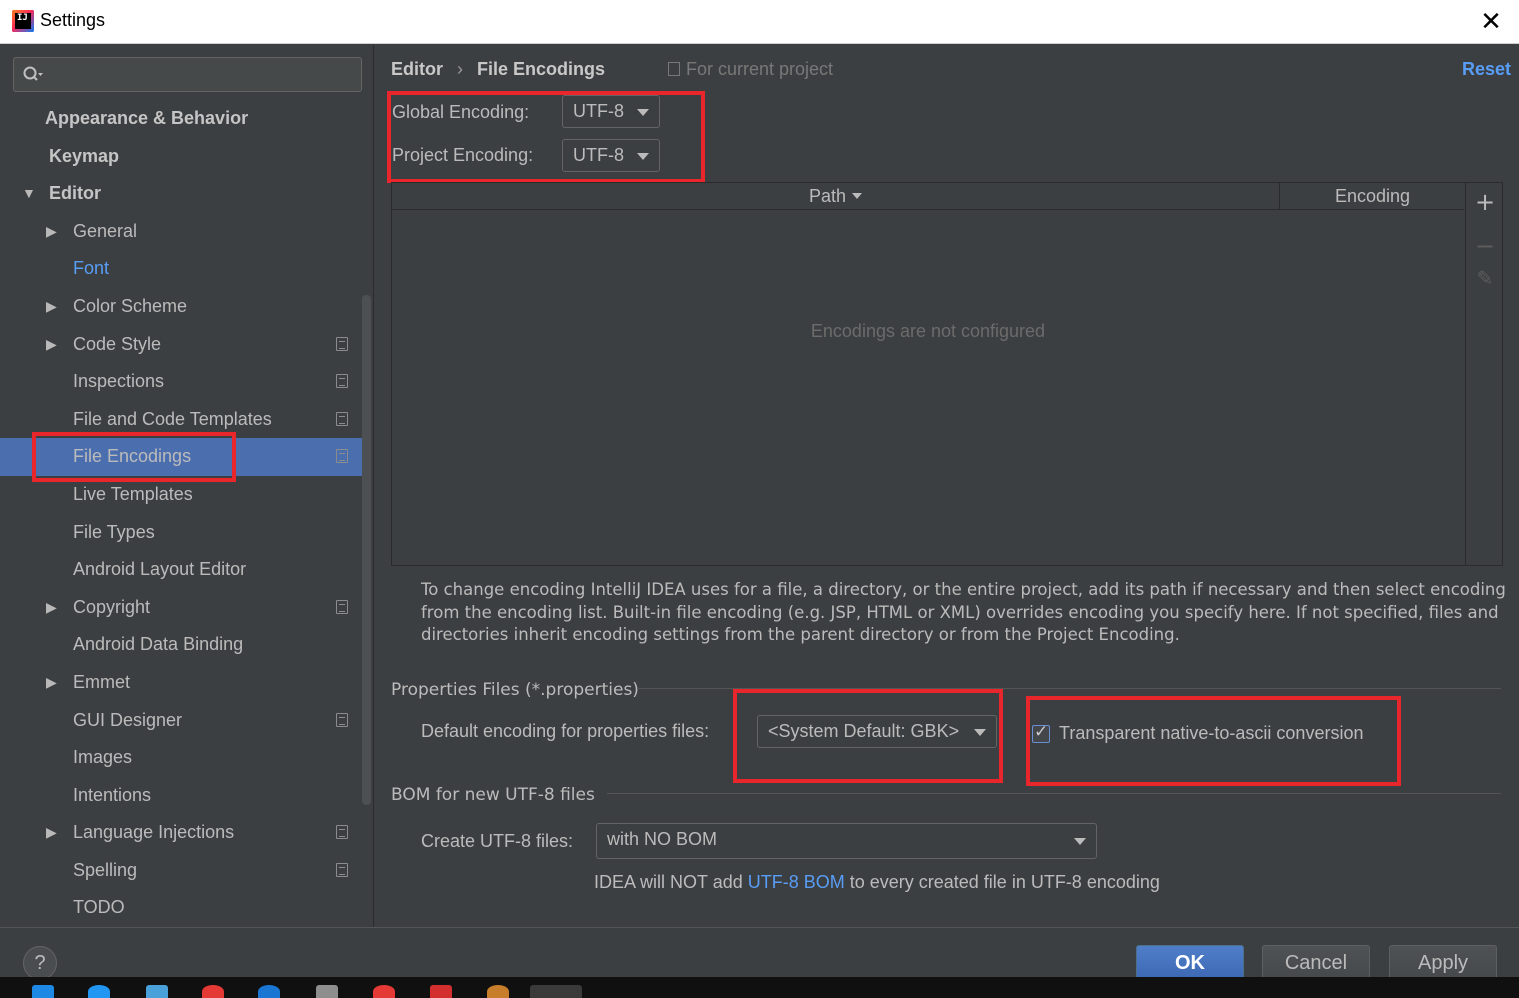 The width and height of the screenshot is (1519, 998). What do you see at coordinates (181, 758) in the screenshot?
I see `sidebar-item-images: Images` at bounding box center [181, 758].